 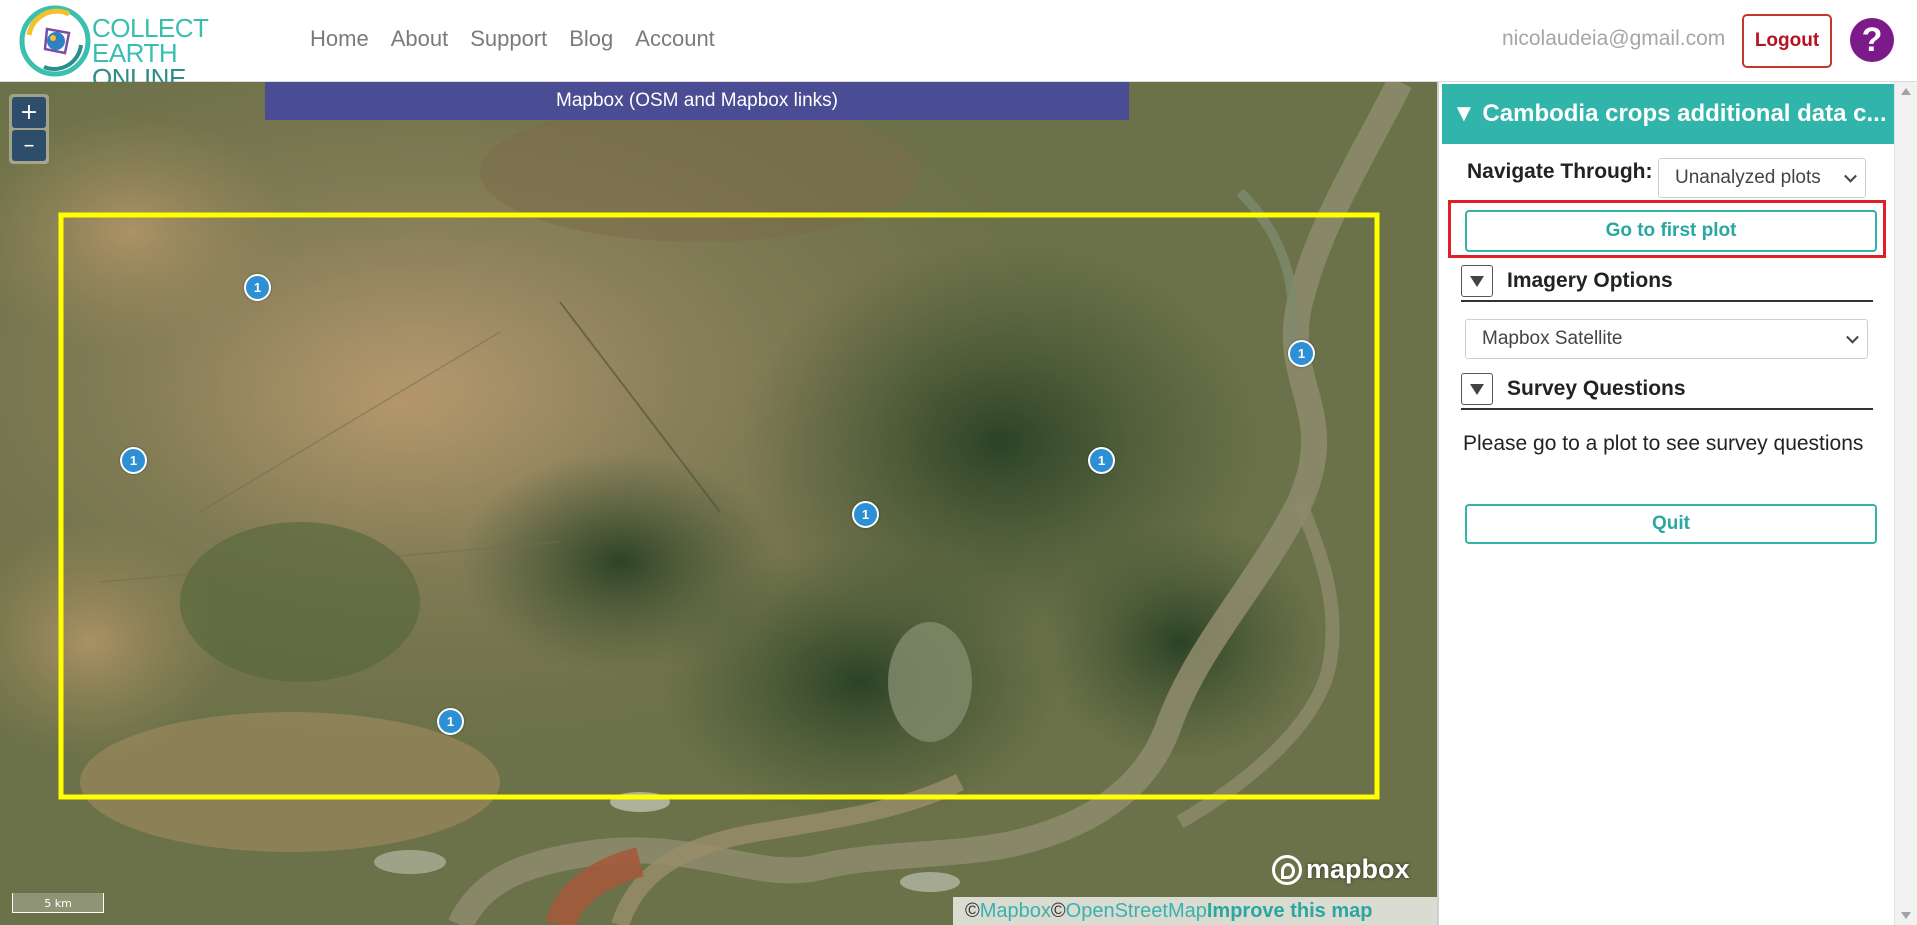 I want to click on scale-bar: 5 km, so click(x=58, y=903).